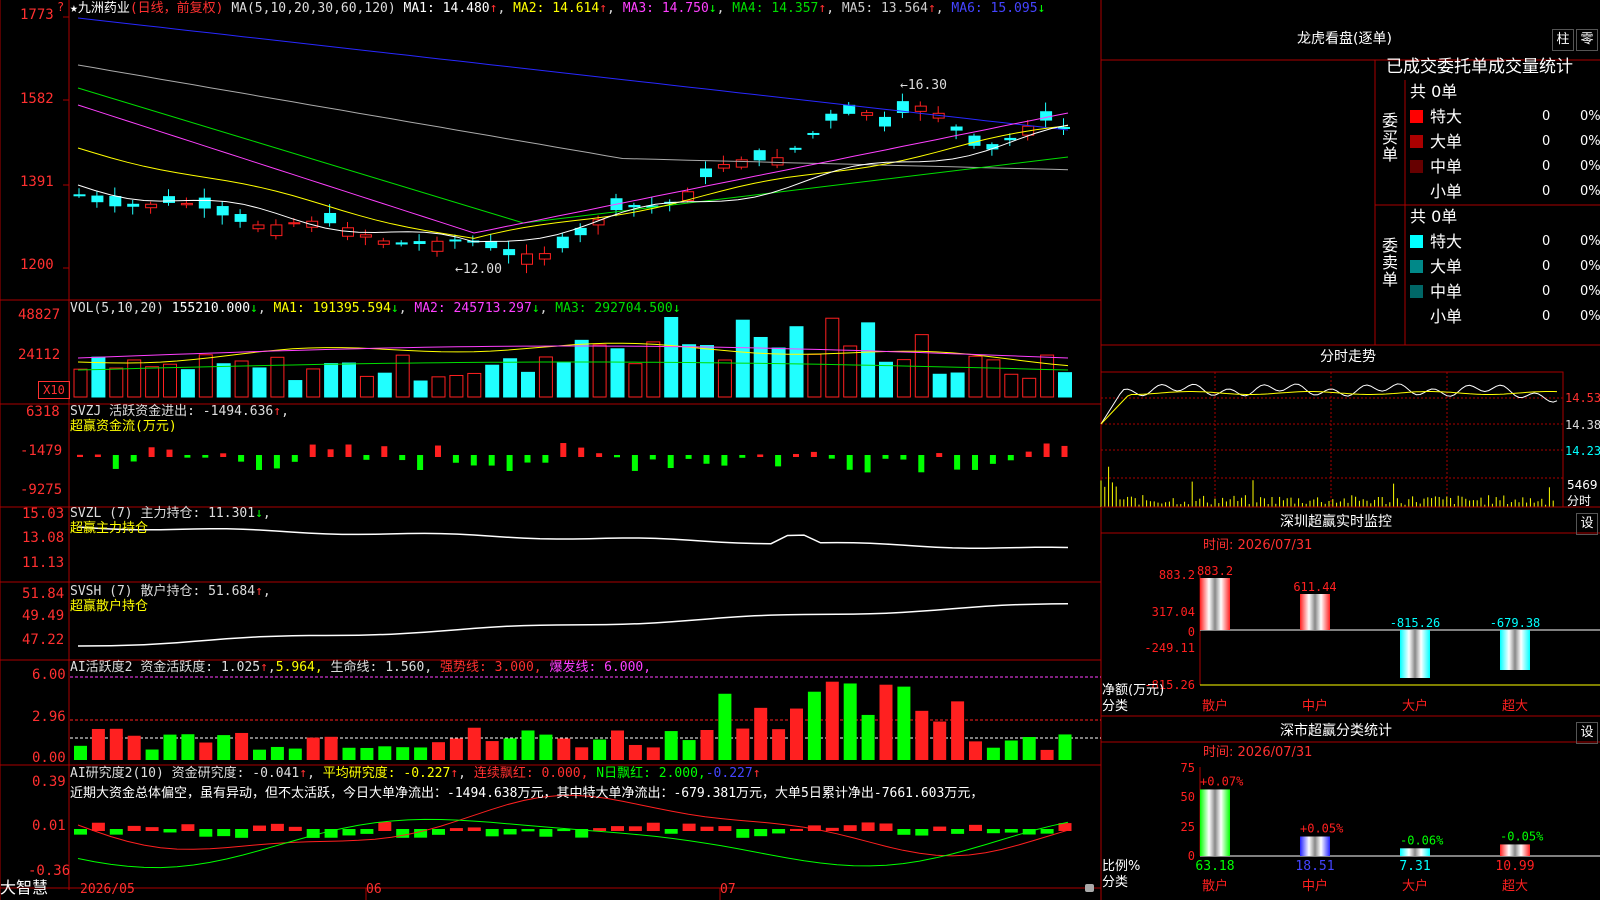 The image size is (1600, 900). What do you see at coordinates (1582, 398) in the screenshot?
I see `intraday-axis-label: 14.53` at bounding box center [1582, 398].